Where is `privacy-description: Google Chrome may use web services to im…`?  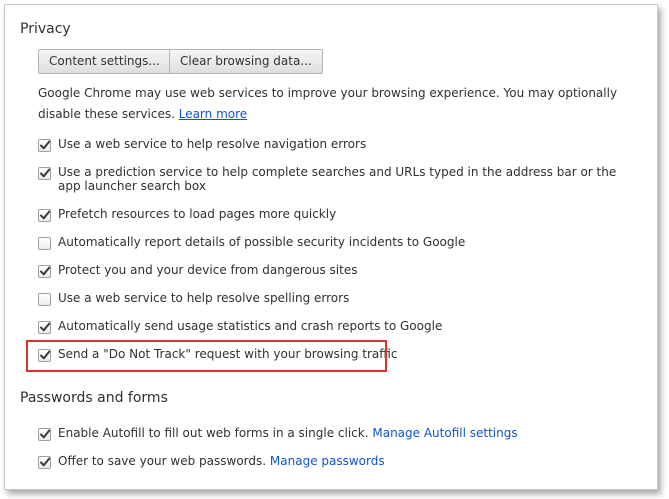
privacy-description: Google Chrome may use web services to im… is located at coordinates (333, 104).